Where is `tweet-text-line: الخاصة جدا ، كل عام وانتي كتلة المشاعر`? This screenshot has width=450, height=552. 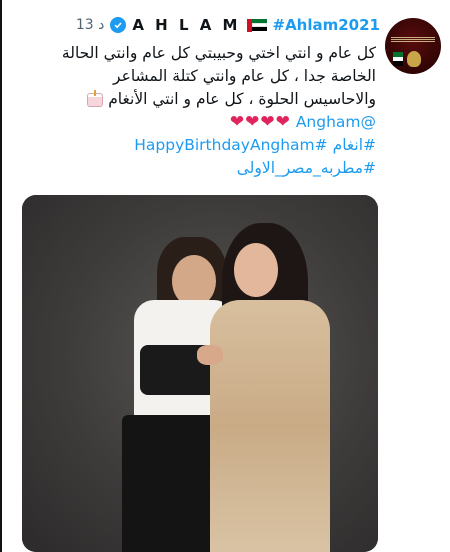
tweet-text-line: الخاصة جدا ، كل عام وانتي كتلة المشاعر is located at coordinates (244, 76).